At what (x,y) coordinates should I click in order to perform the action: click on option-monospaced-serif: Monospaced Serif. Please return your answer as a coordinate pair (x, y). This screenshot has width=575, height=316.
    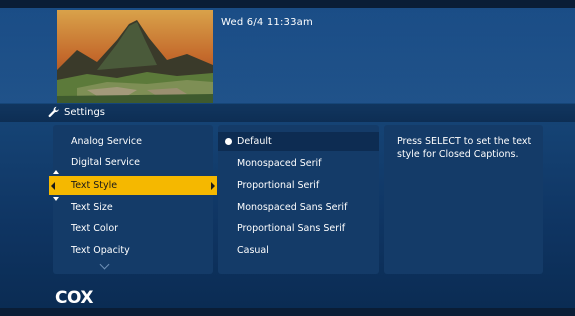
    Looking at the image, I should click on (298, 163).